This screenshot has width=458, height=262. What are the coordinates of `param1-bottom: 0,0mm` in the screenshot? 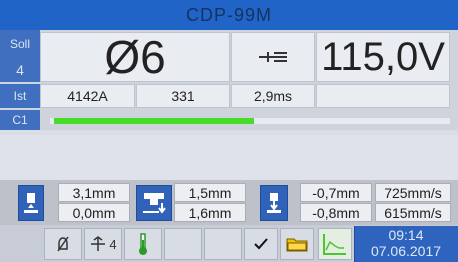 It's located at (94, 212).